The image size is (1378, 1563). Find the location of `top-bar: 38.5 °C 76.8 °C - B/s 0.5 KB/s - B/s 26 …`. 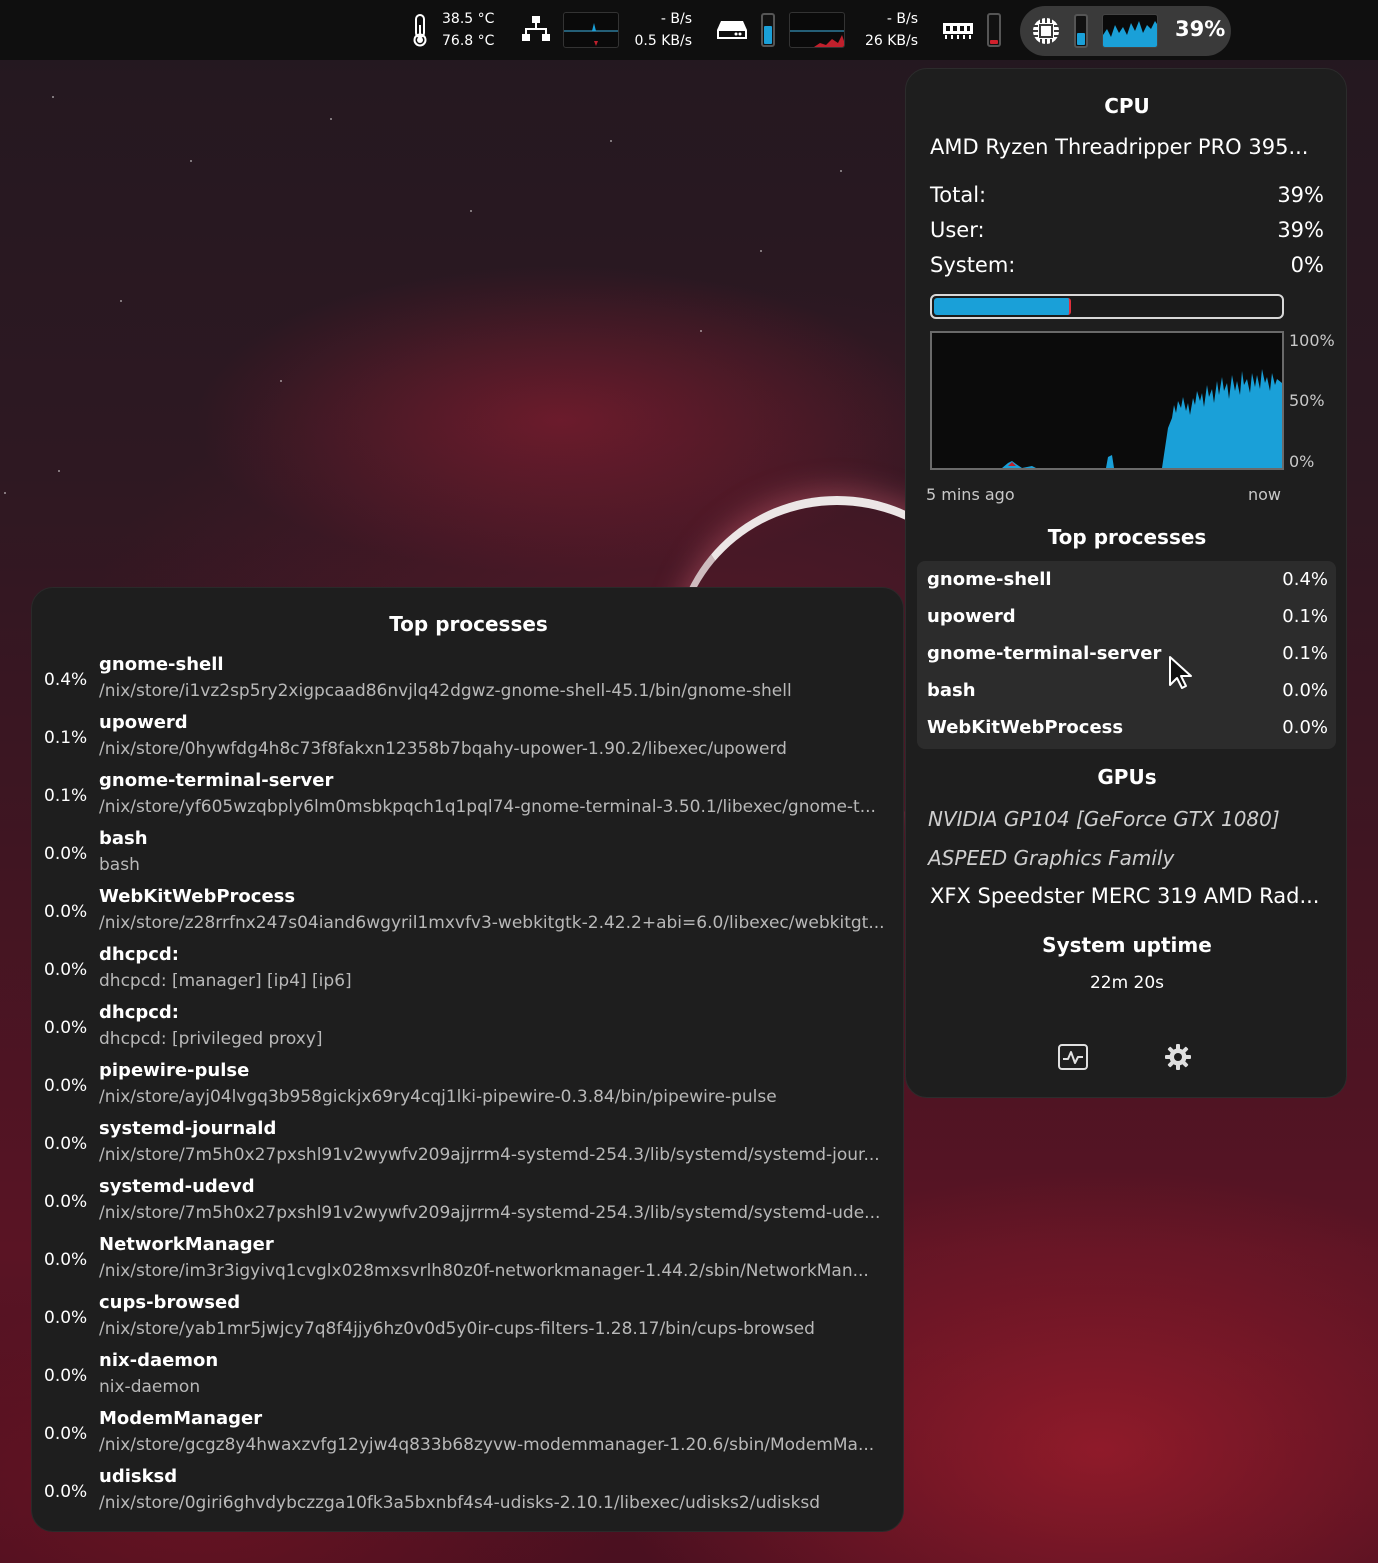

top-bar: 38.5 °C 76.8 °C - B/s 0.5 KB/s - B/s 26 … is located at coordinates (689, 30).